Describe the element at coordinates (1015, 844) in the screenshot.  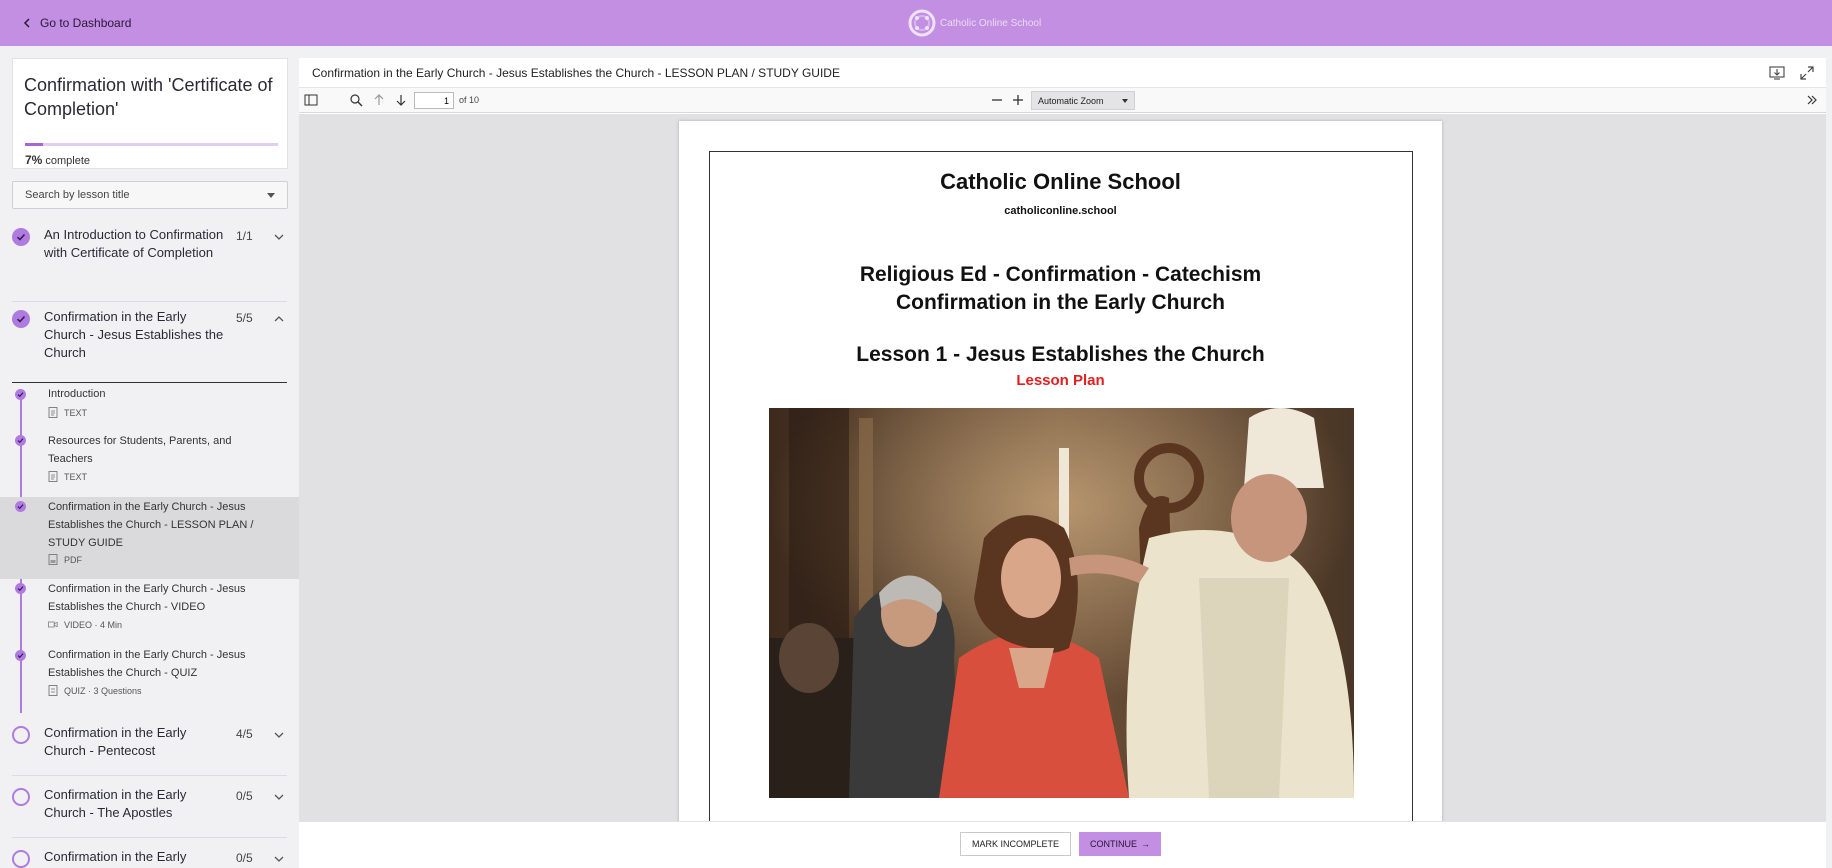
I see `mark-incomplete-button: MARK INCOMPLETE` at that location.